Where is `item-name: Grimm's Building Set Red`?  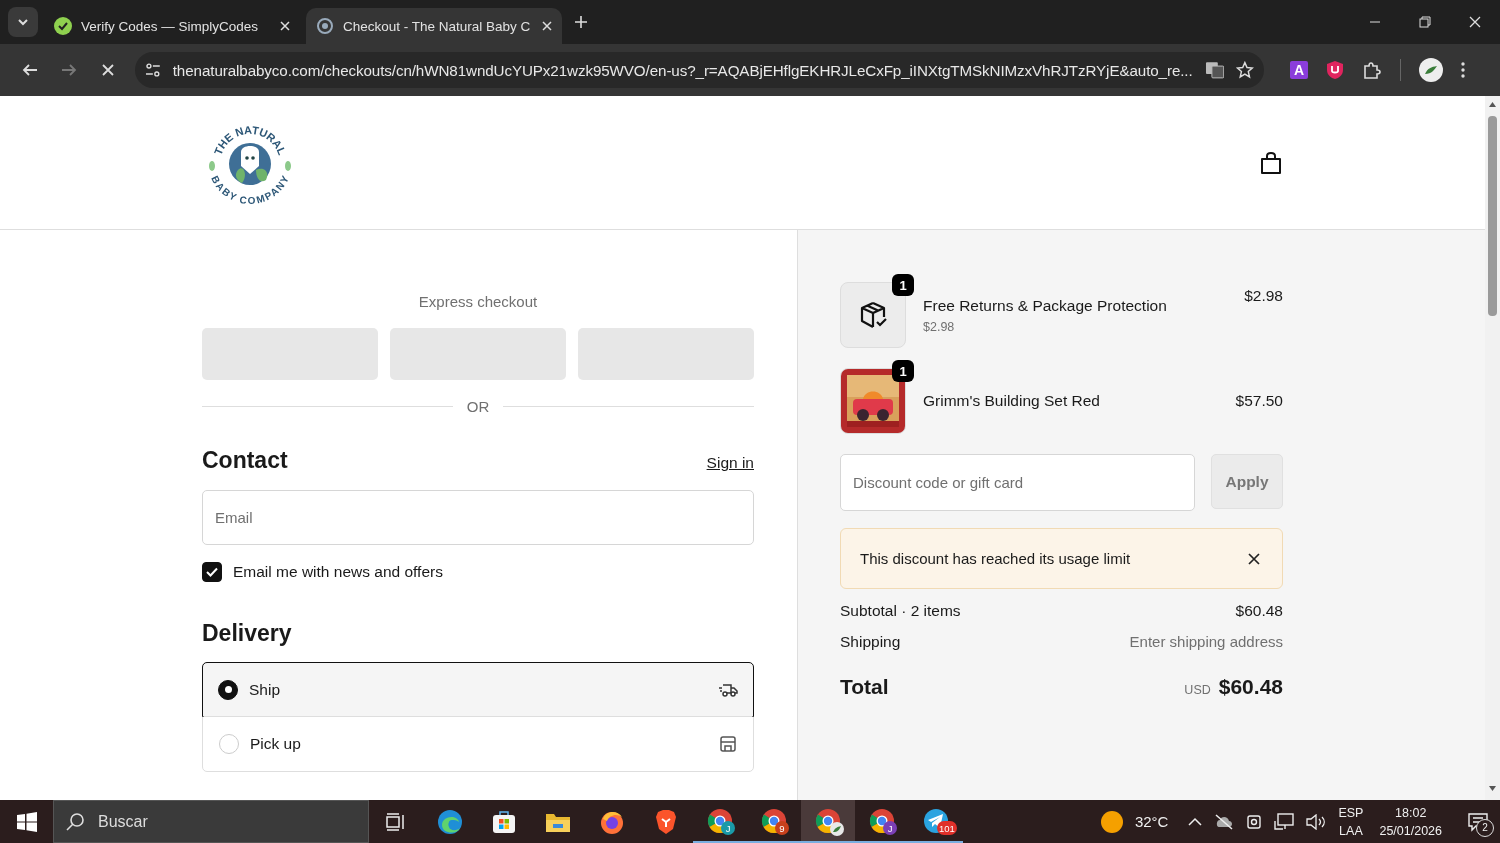 item-name: Grimm's Building Set Red is located at coordinates (1012, 401).